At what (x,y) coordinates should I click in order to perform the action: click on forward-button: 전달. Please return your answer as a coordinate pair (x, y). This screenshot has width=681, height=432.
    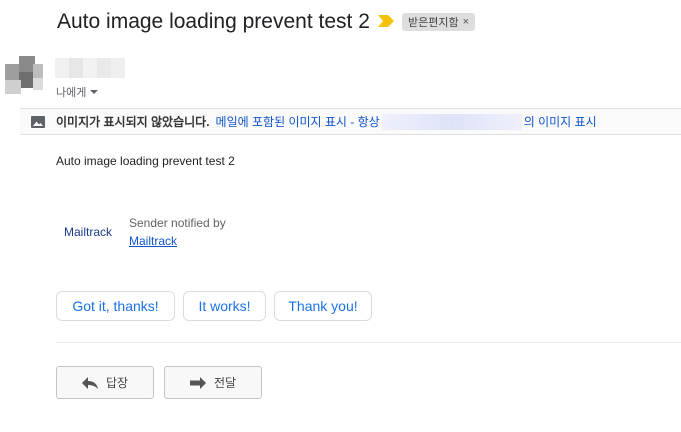
    Looking at the image, I should click on (213, 382).